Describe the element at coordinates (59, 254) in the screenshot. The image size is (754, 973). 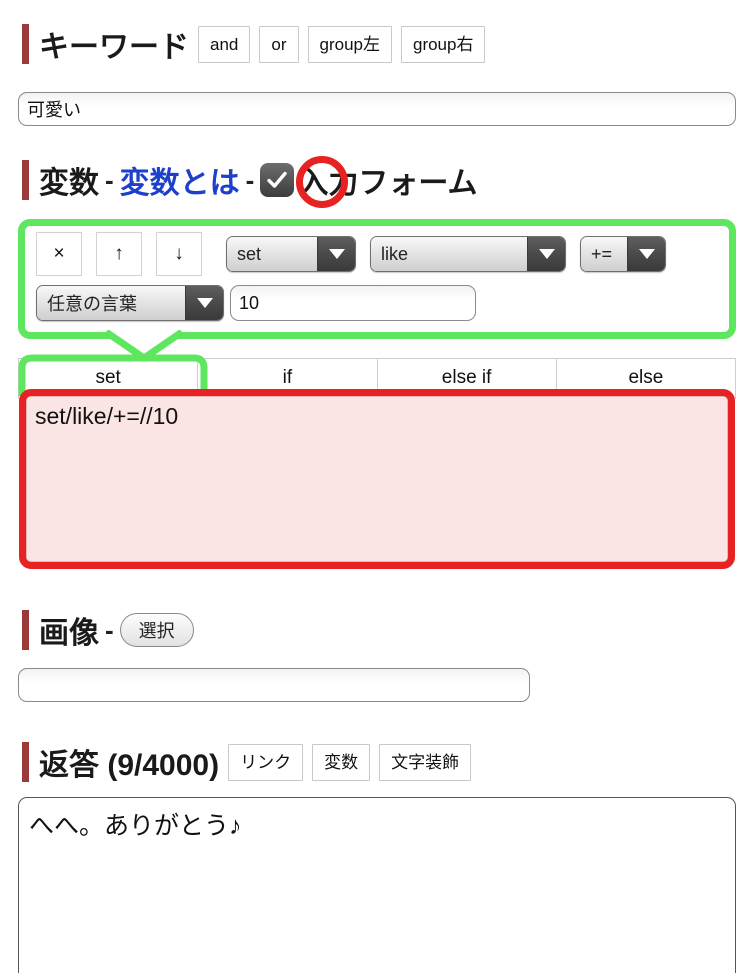
I see `remove-row-button: ×` at that location.